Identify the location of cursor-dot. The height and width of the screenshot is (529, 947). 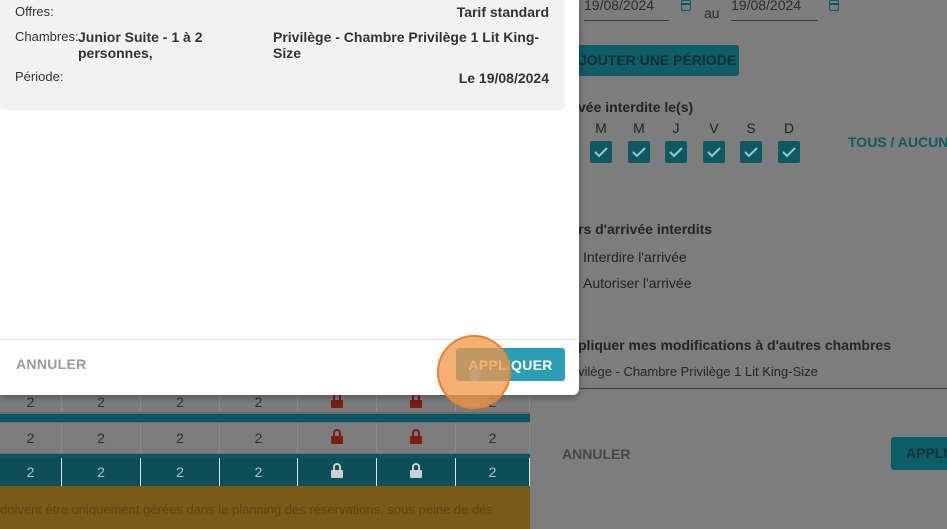
(475, 375).